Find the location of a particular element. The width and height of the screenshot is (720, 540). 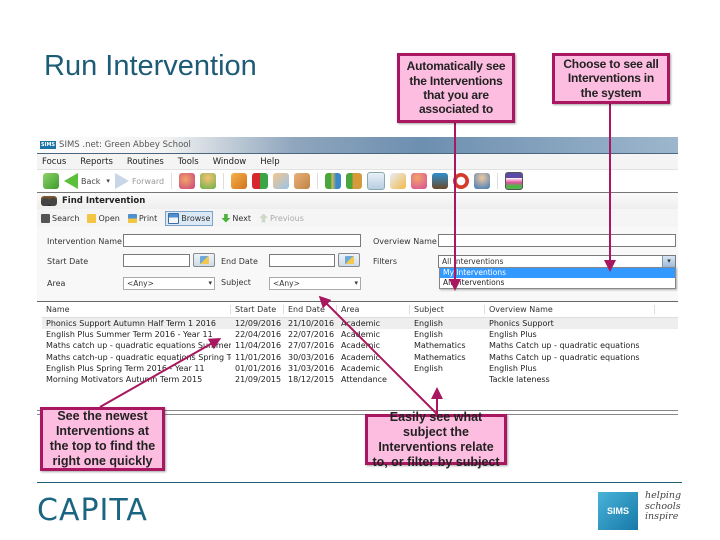

cell-start-date: 22/04/2016 is located at coordinates (258, 335).